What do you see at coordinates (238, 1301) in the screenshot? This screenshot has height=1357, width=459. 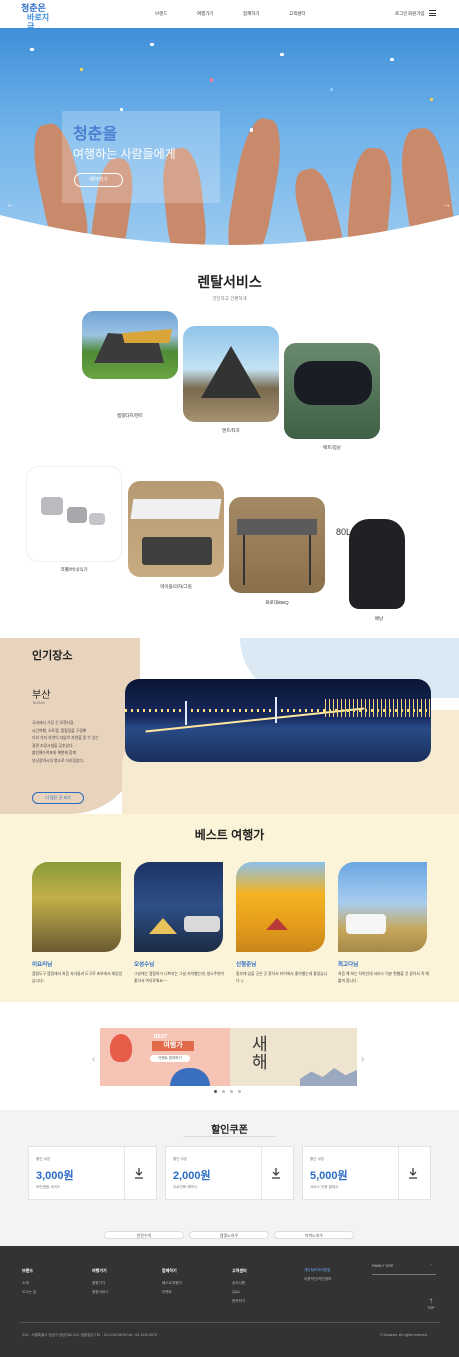 I see `footer-link: 문의하기` at bounding box center [238, 1301].